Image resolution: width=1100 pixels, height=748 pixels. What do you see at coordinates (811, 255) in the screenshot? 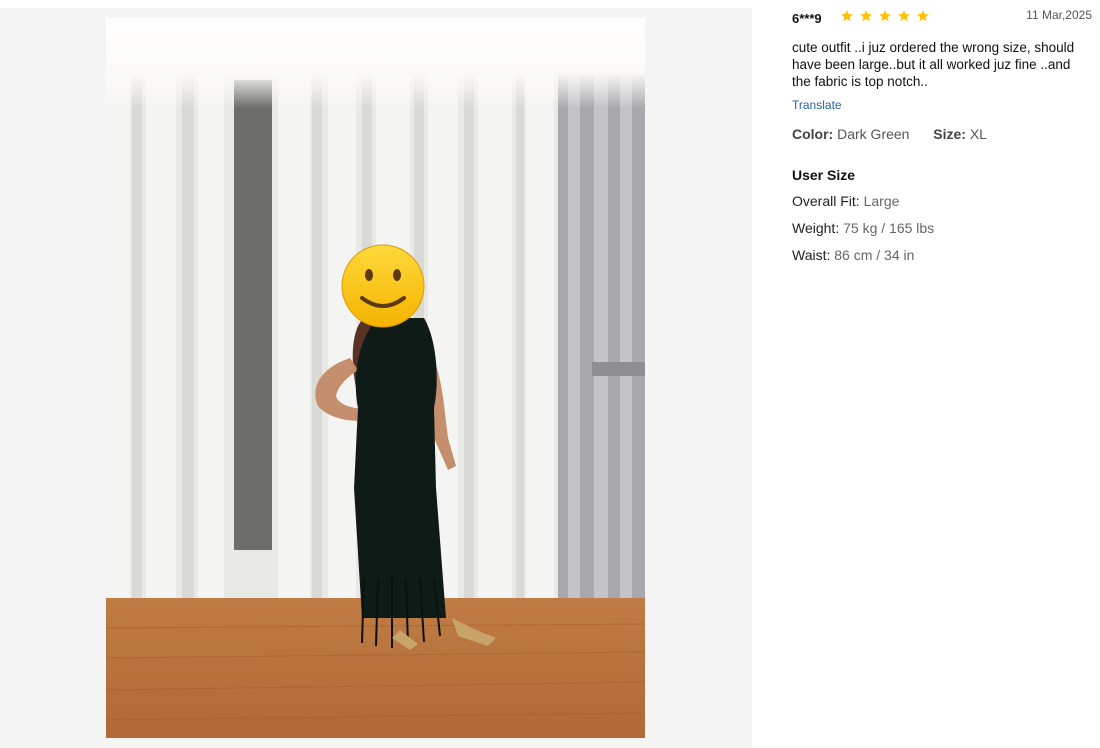
I see `waist-label: Waist:` at bounding box center [811, 255].